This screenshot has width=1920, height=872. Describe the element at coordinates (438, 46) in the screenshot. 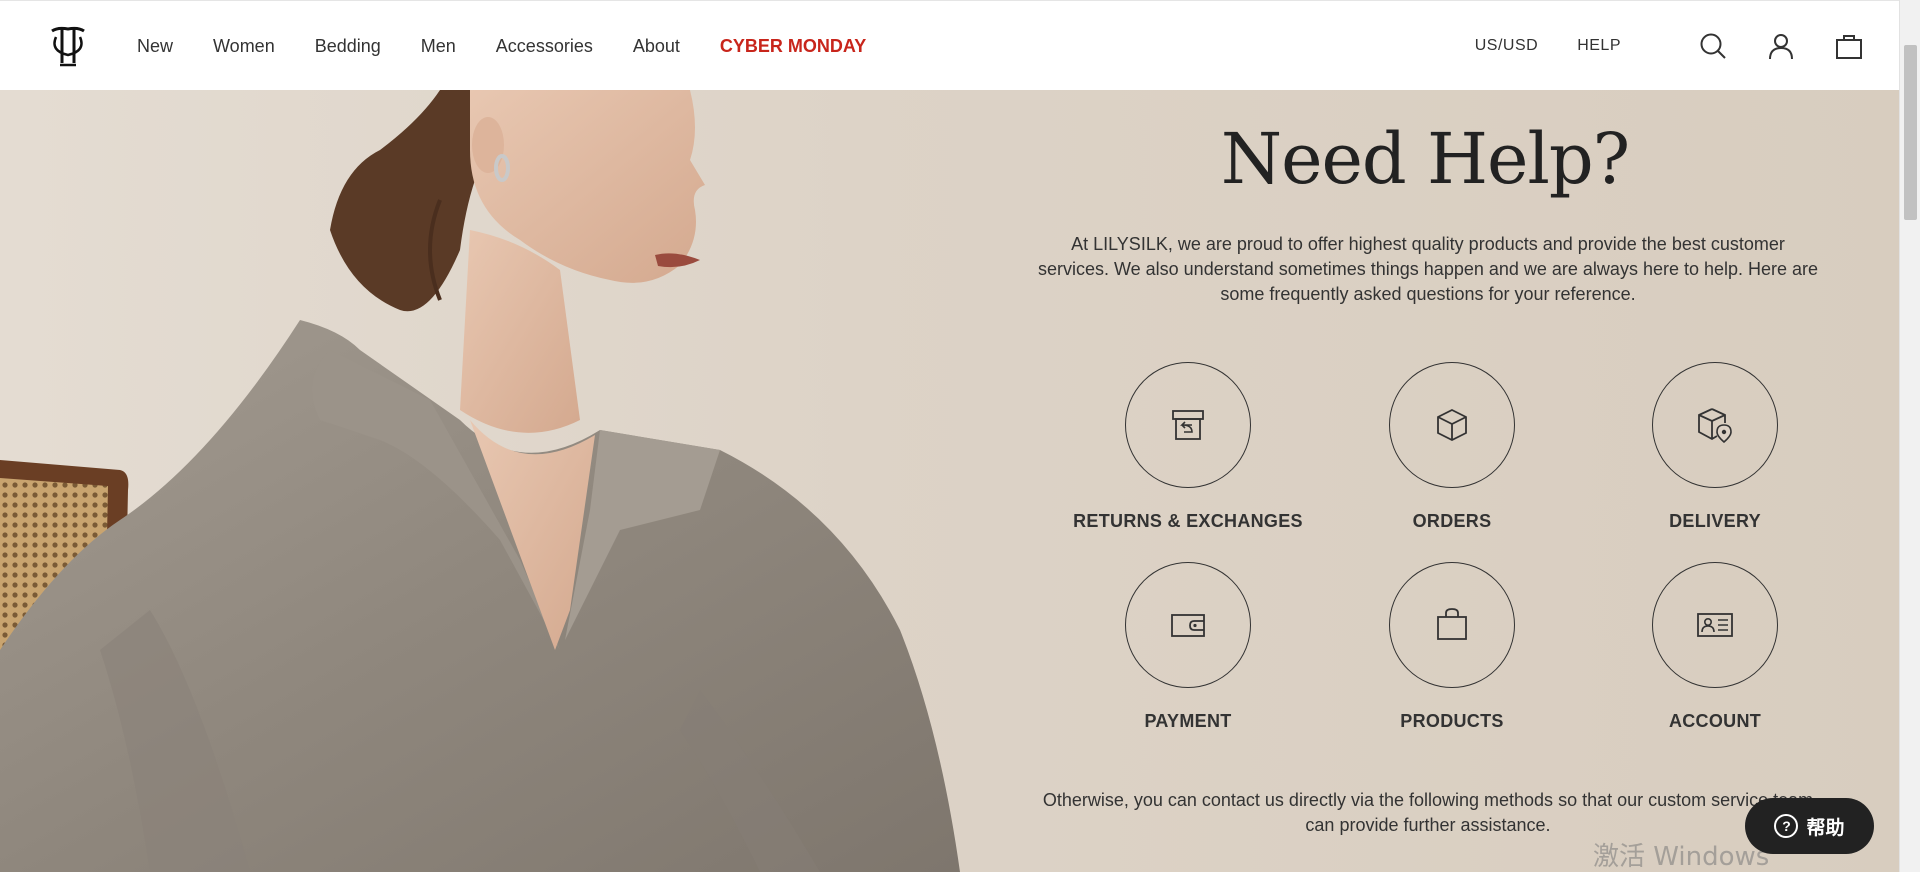

I see `nav-men: Men` at that location.